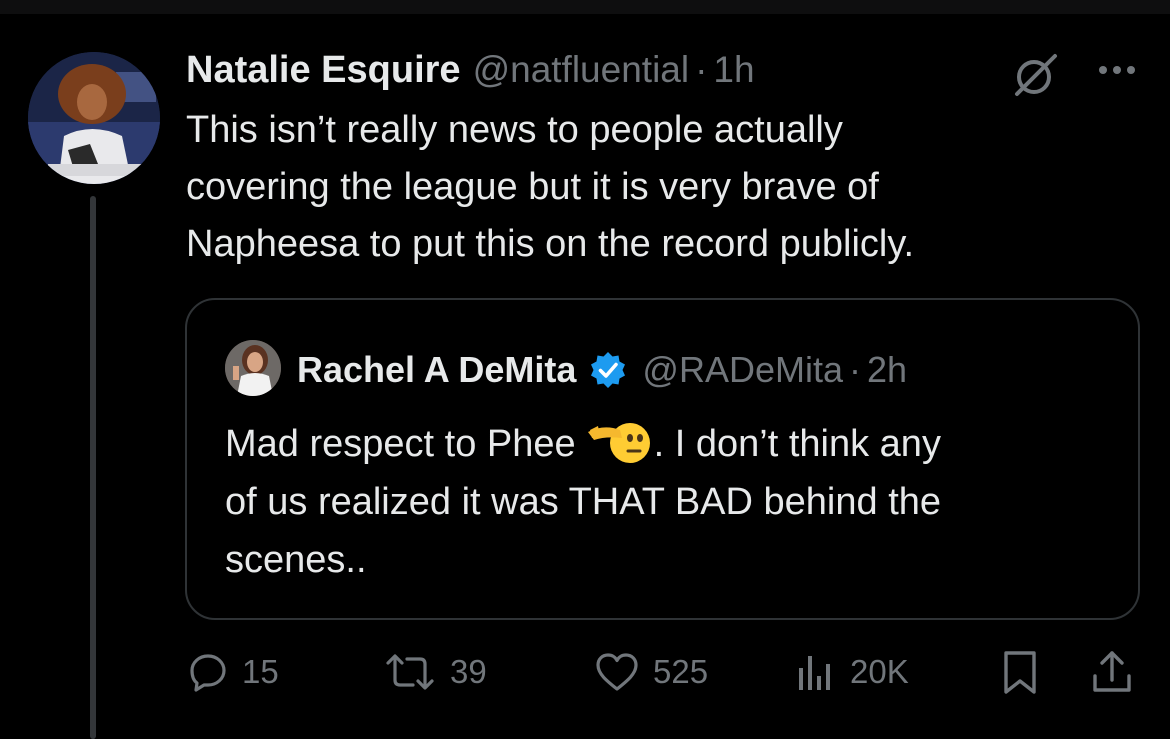  What do you see at coordinates (879, 671) in the screenshot?
I see `views-count: 20K` at bounding box center [879, 671].